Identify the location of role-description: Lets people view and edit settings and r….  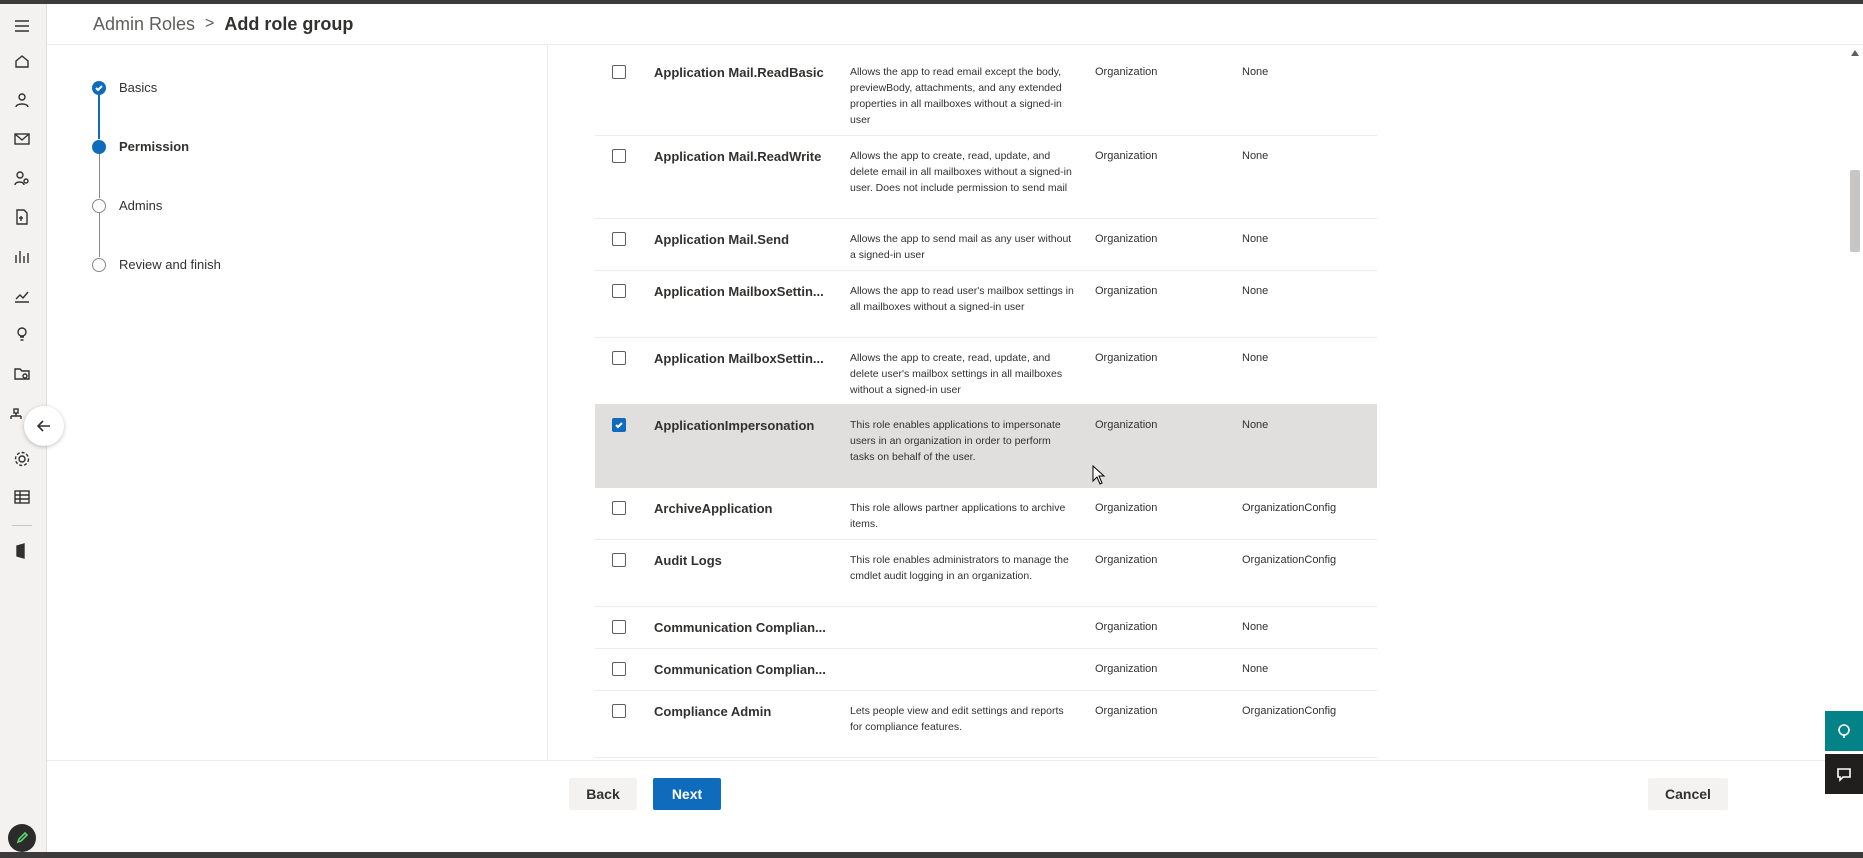
(957, 719).